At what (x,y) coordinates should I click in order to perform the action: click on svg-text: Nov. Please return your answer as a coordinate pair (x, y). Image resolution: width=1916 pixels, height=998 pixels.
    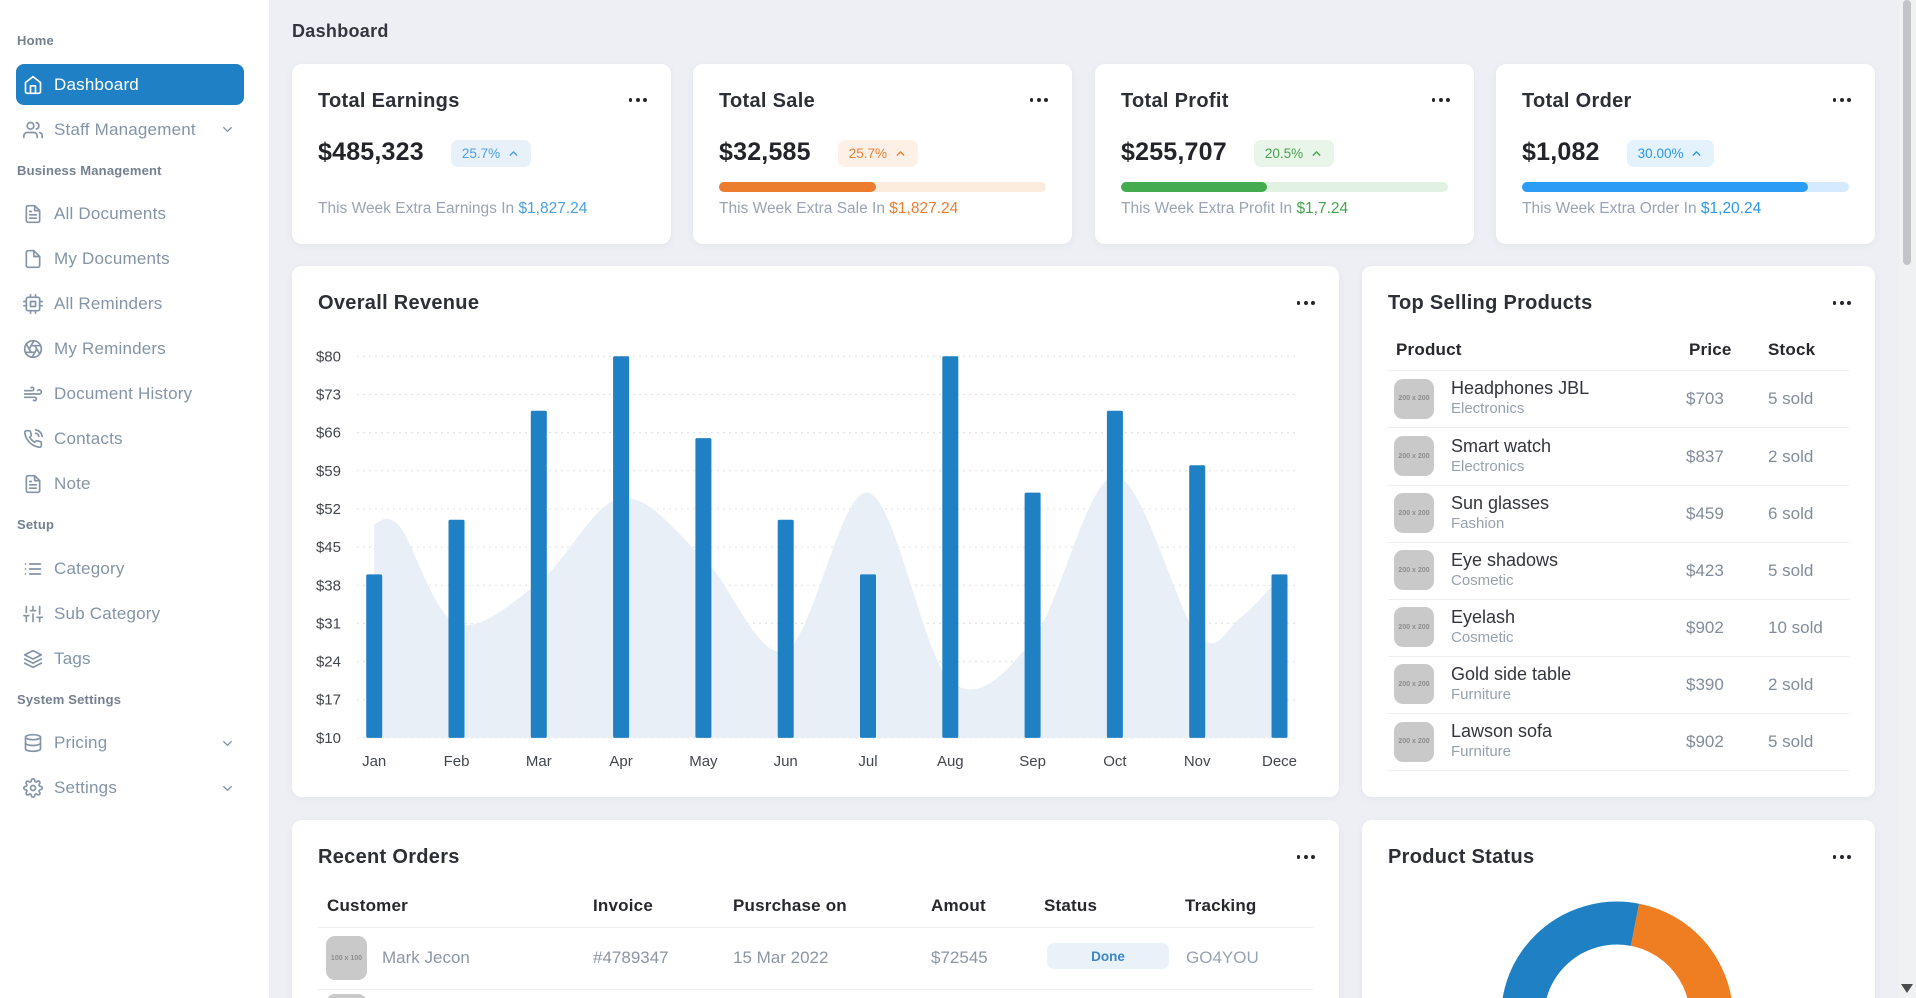
    Looking at the image, I should click on (1197, 761).